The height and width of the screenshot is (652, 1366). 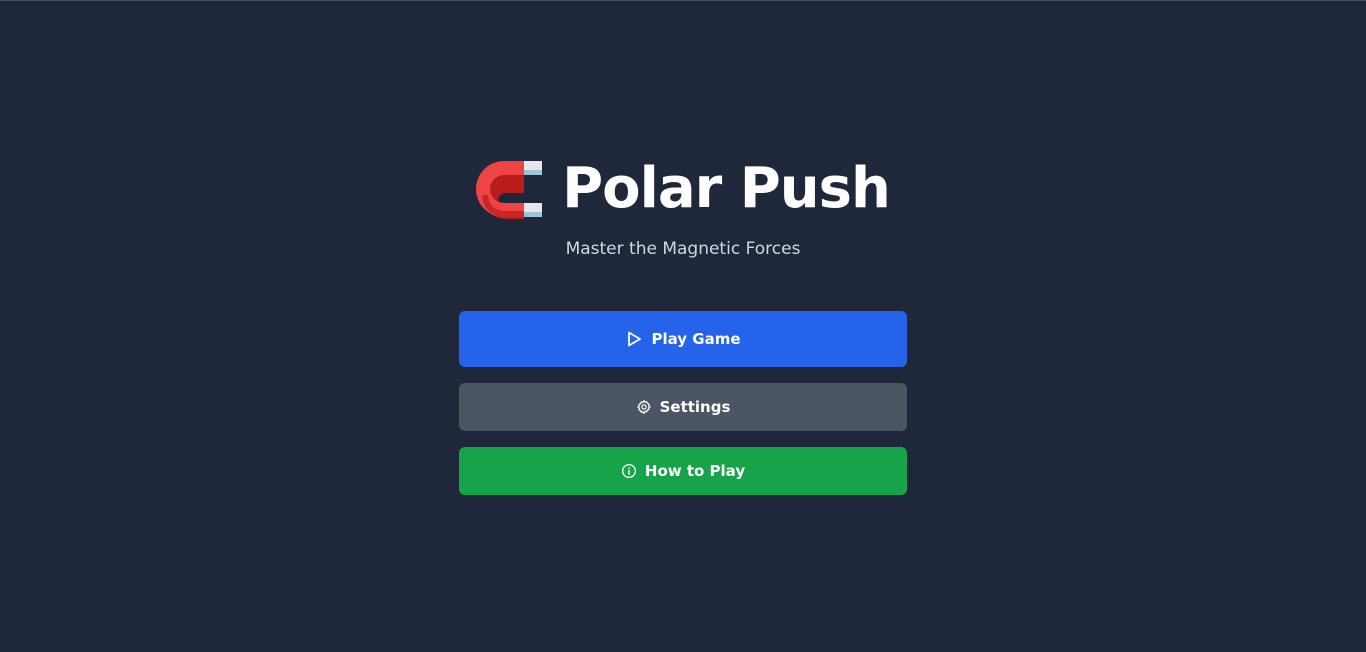 What do you see at coordinates (628, 471) in the screenshot?
I see `info-icon` at bounding box center [628, 471].